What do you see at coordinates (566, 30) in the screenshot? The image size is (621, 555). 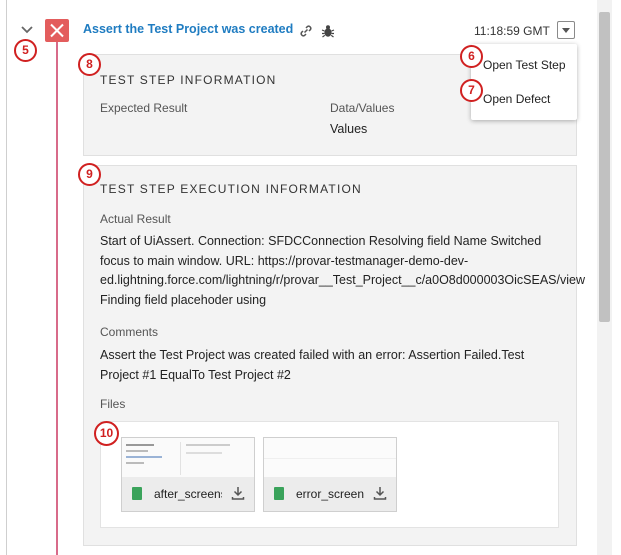 I see `actions-dropdown-button` at bounding box center [566, 30].